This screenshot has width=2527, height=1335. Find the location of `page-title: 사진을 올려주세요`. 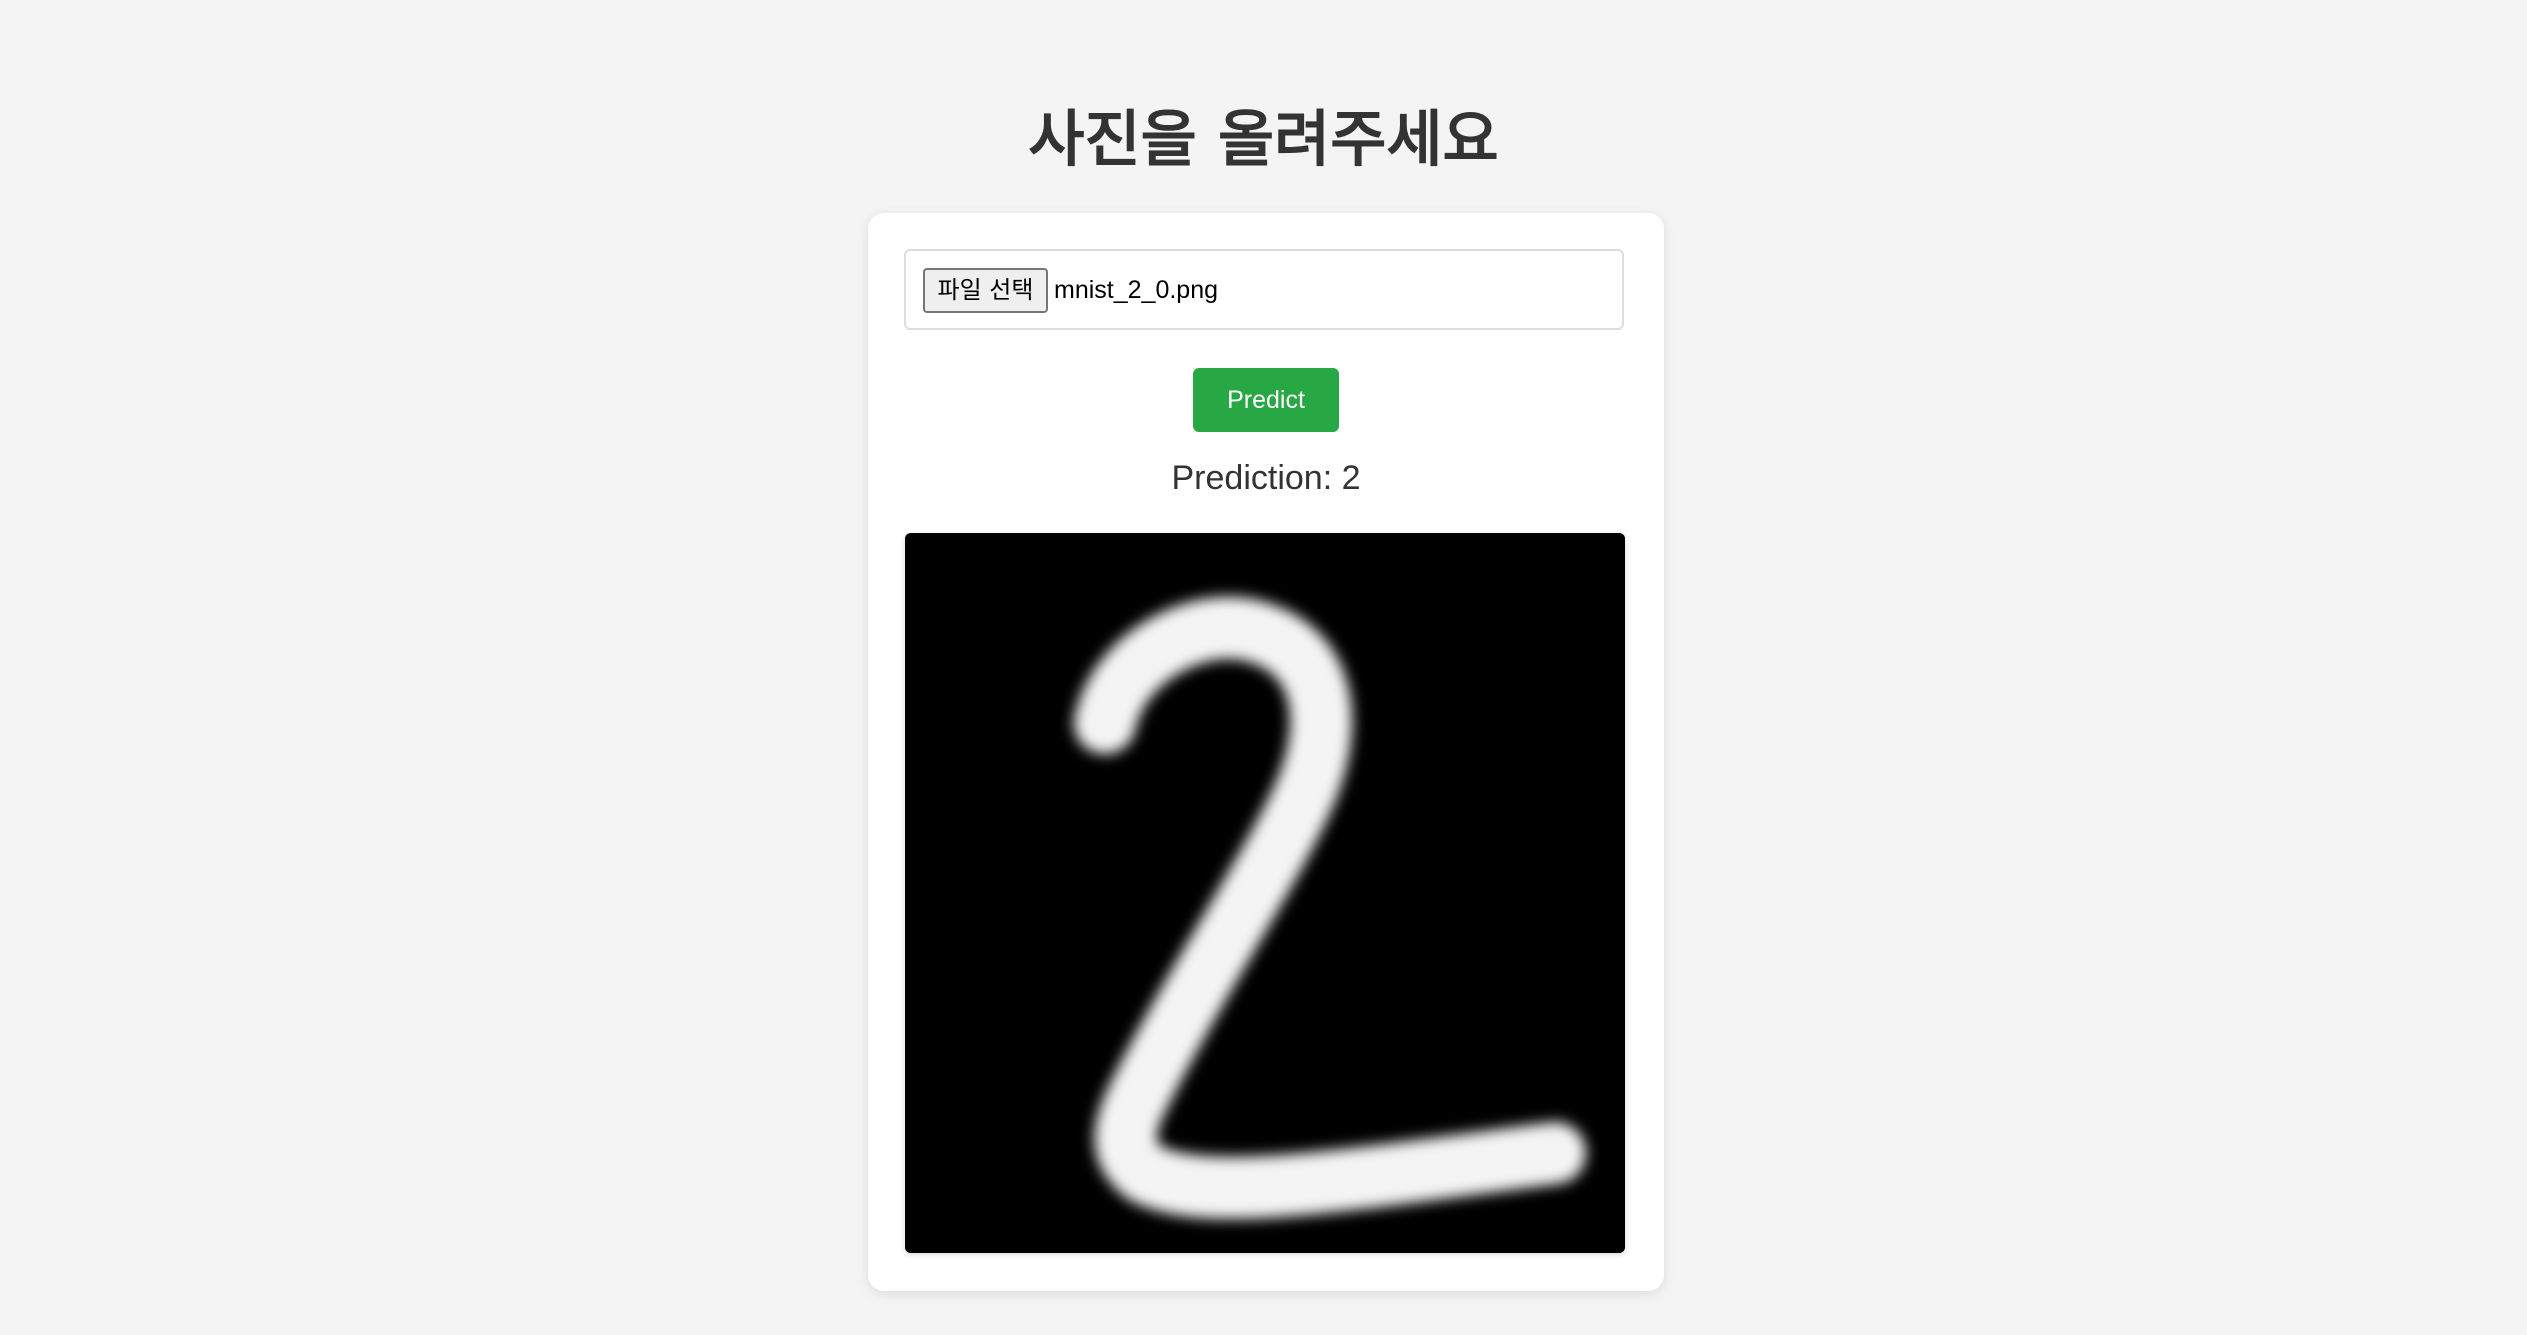

page-title: 사진을 올려주세요 is located at coordinates (1263, 139).